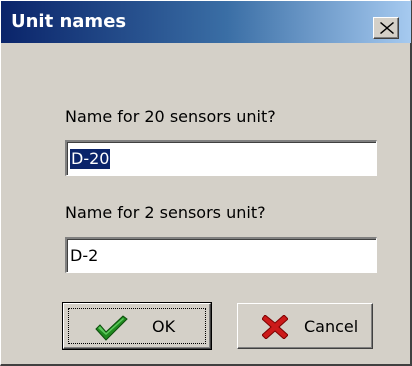 Image resolution: width=412 pixels, height=366 pixels. Describe the element at coordinates (164, 326) in the screenshot. I see `ok-button-label: OK` at that location.